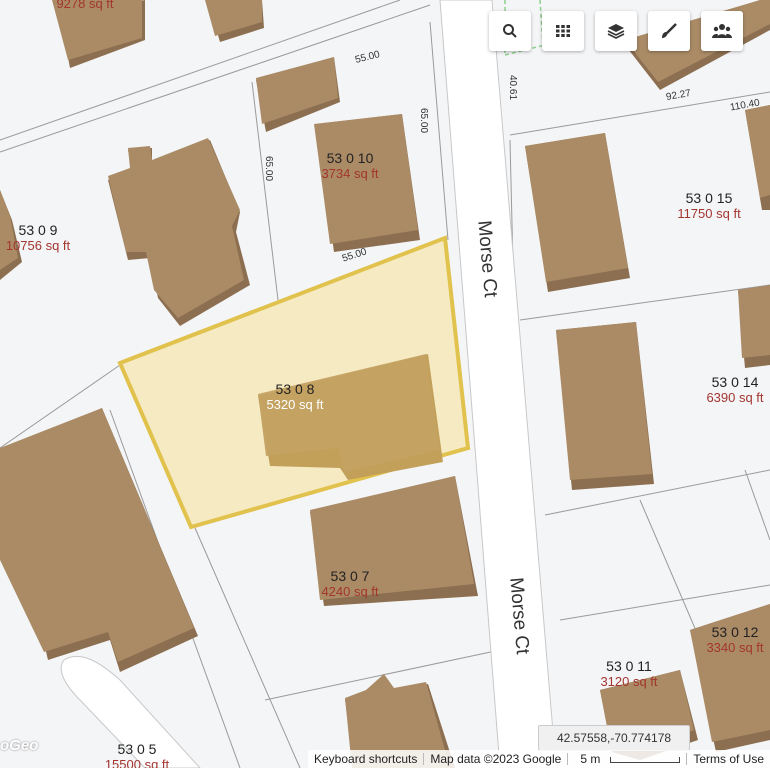  I want to click on map-toolbar, so click(616, 31).